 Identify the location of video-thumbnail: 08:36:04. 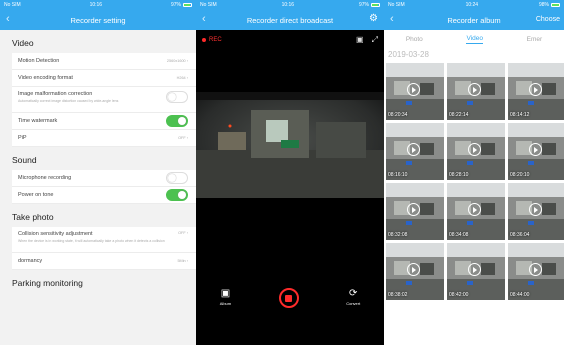
(536, 211).